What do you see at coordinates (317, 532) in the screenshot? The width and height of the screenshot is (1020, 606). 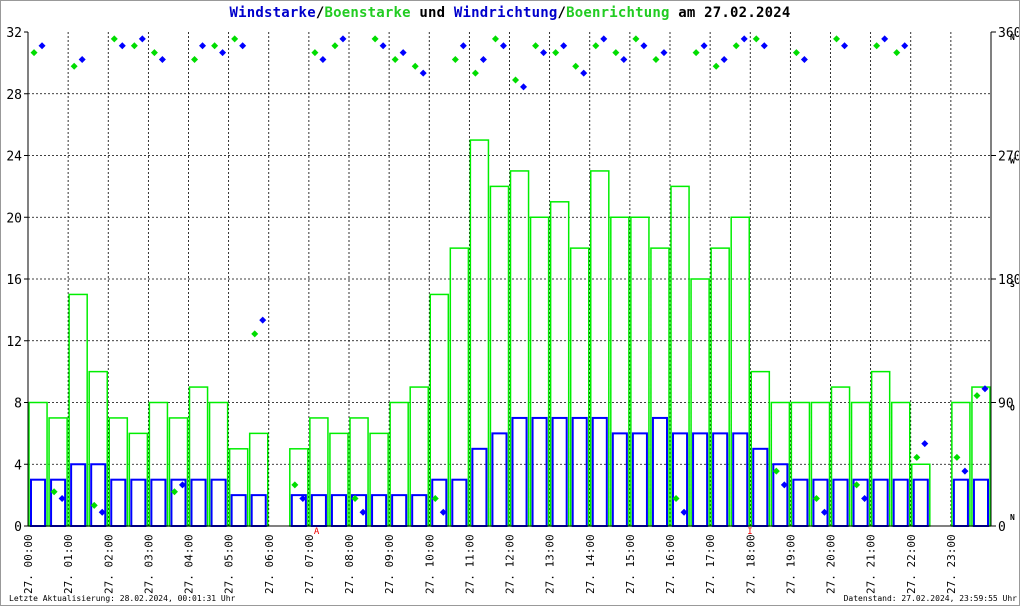 I see `event-marker: A` at bounding box center [317, 532].